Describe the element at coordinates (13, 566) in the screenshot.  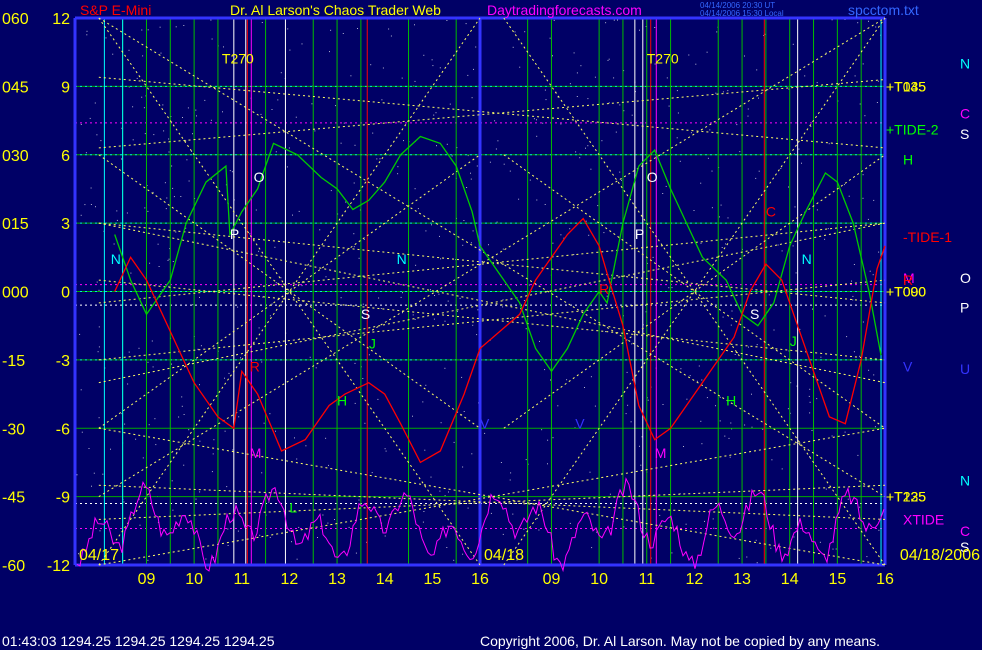
I see `y-tick-outer: -60` at that location.